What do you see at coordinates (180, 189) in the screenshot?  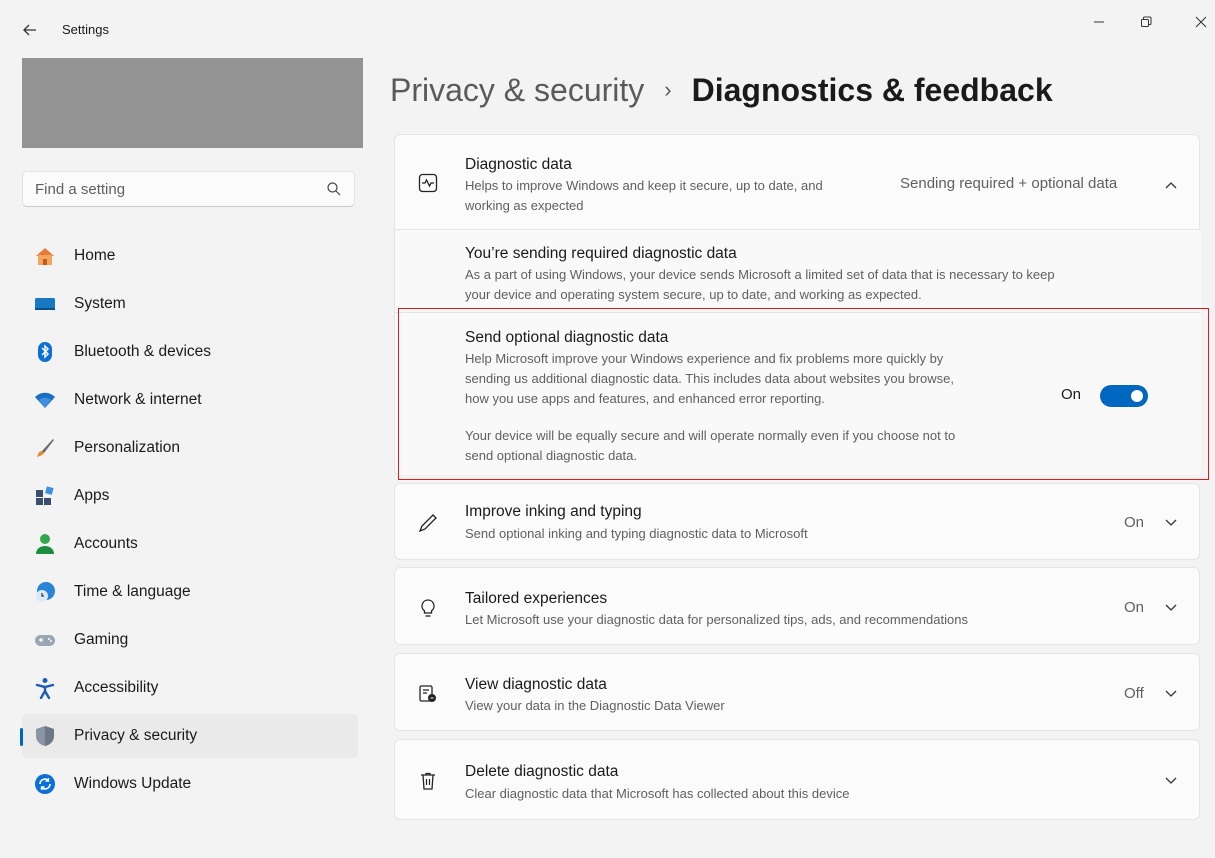 I see `search-input` at bounding box center [180, 189].